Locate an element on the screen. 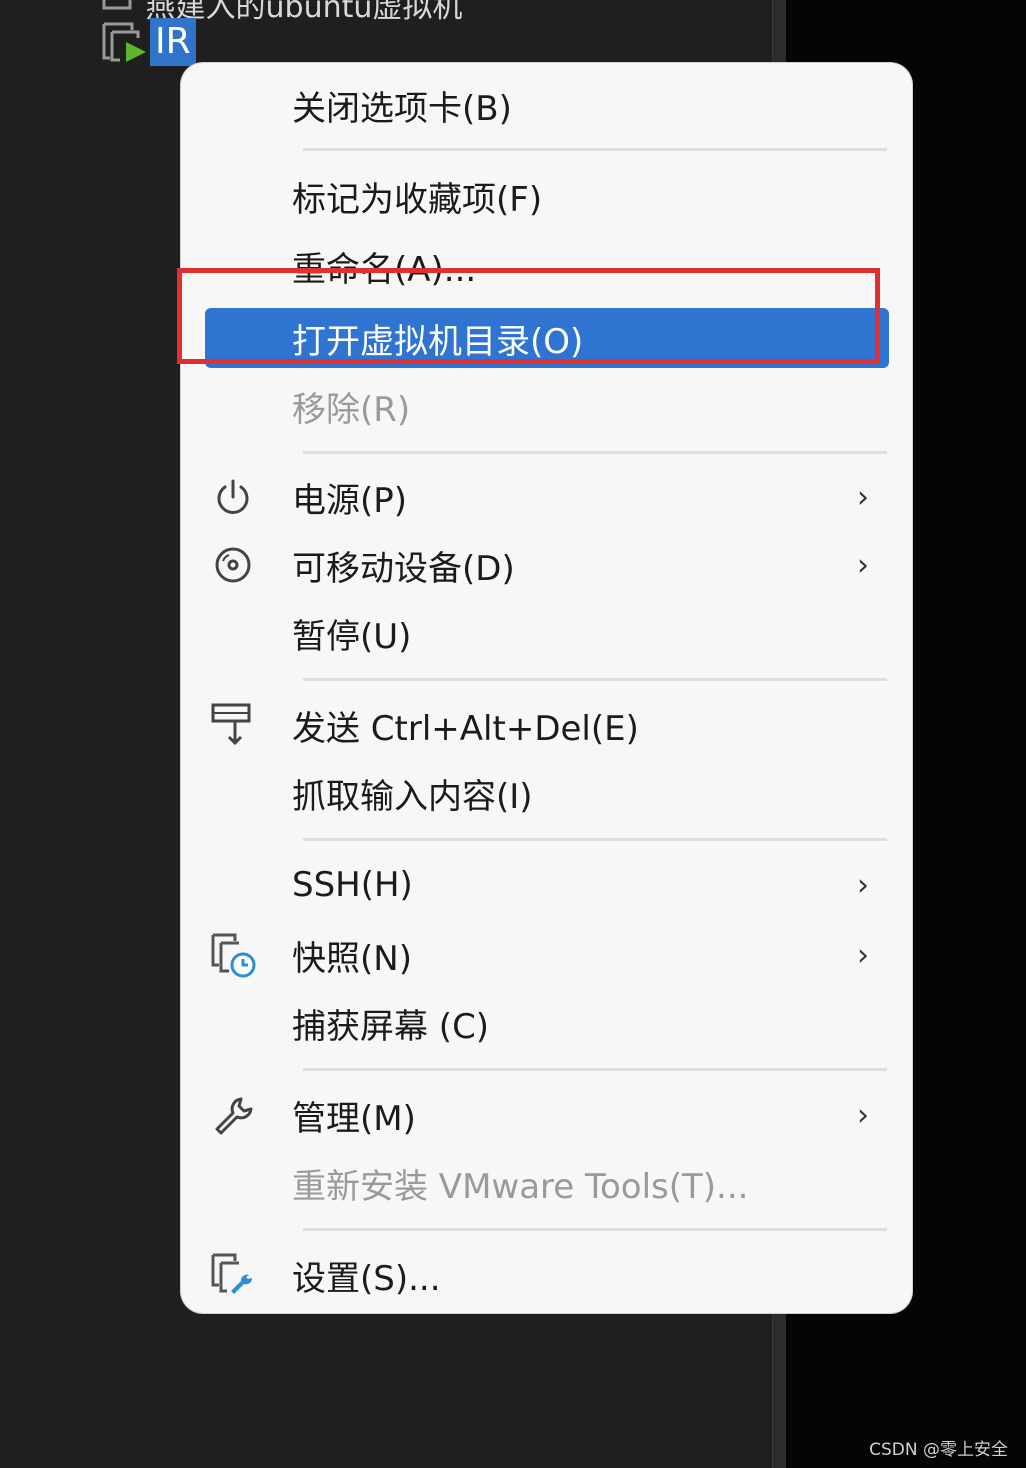  menu-item-send-ctrl-alt-del: 发送 Ctrl+Alt+Del(E) is located at coordinates (547, 725).